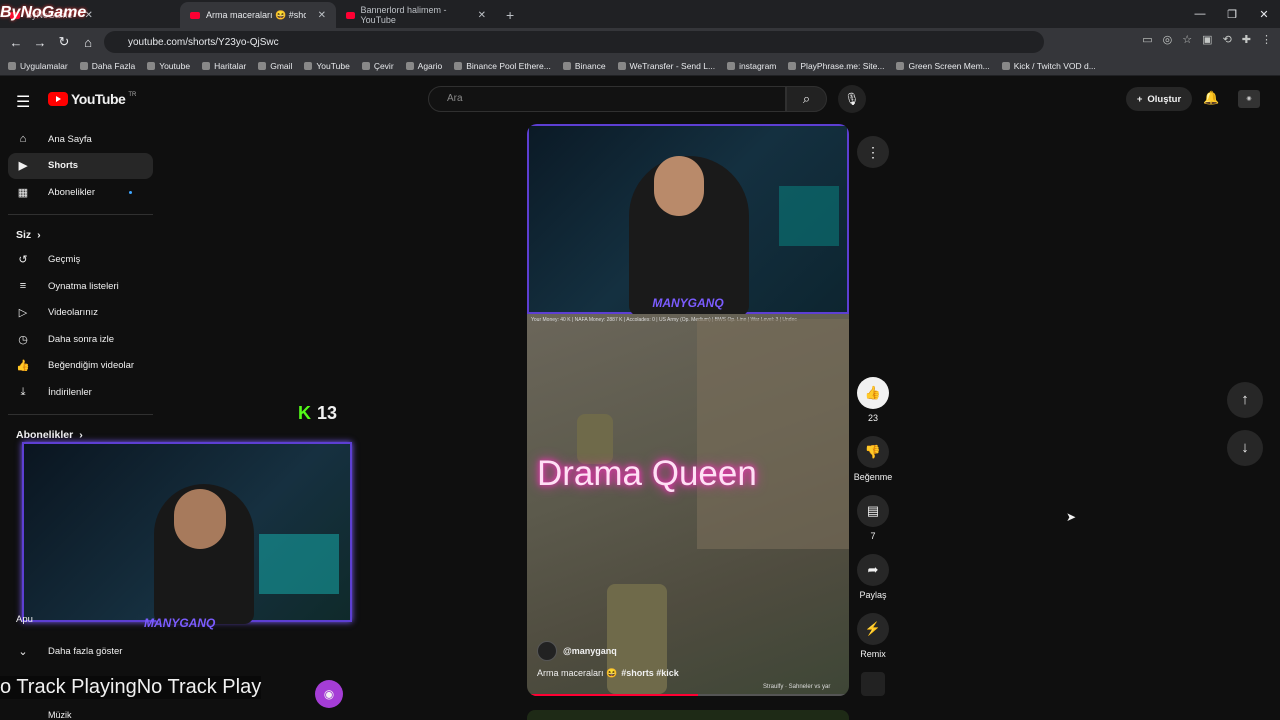 The height and width of the screenshot is (720, 1280). I want to click on show-more-button: ⌄ Daha fazla göster, so click(80, 651).